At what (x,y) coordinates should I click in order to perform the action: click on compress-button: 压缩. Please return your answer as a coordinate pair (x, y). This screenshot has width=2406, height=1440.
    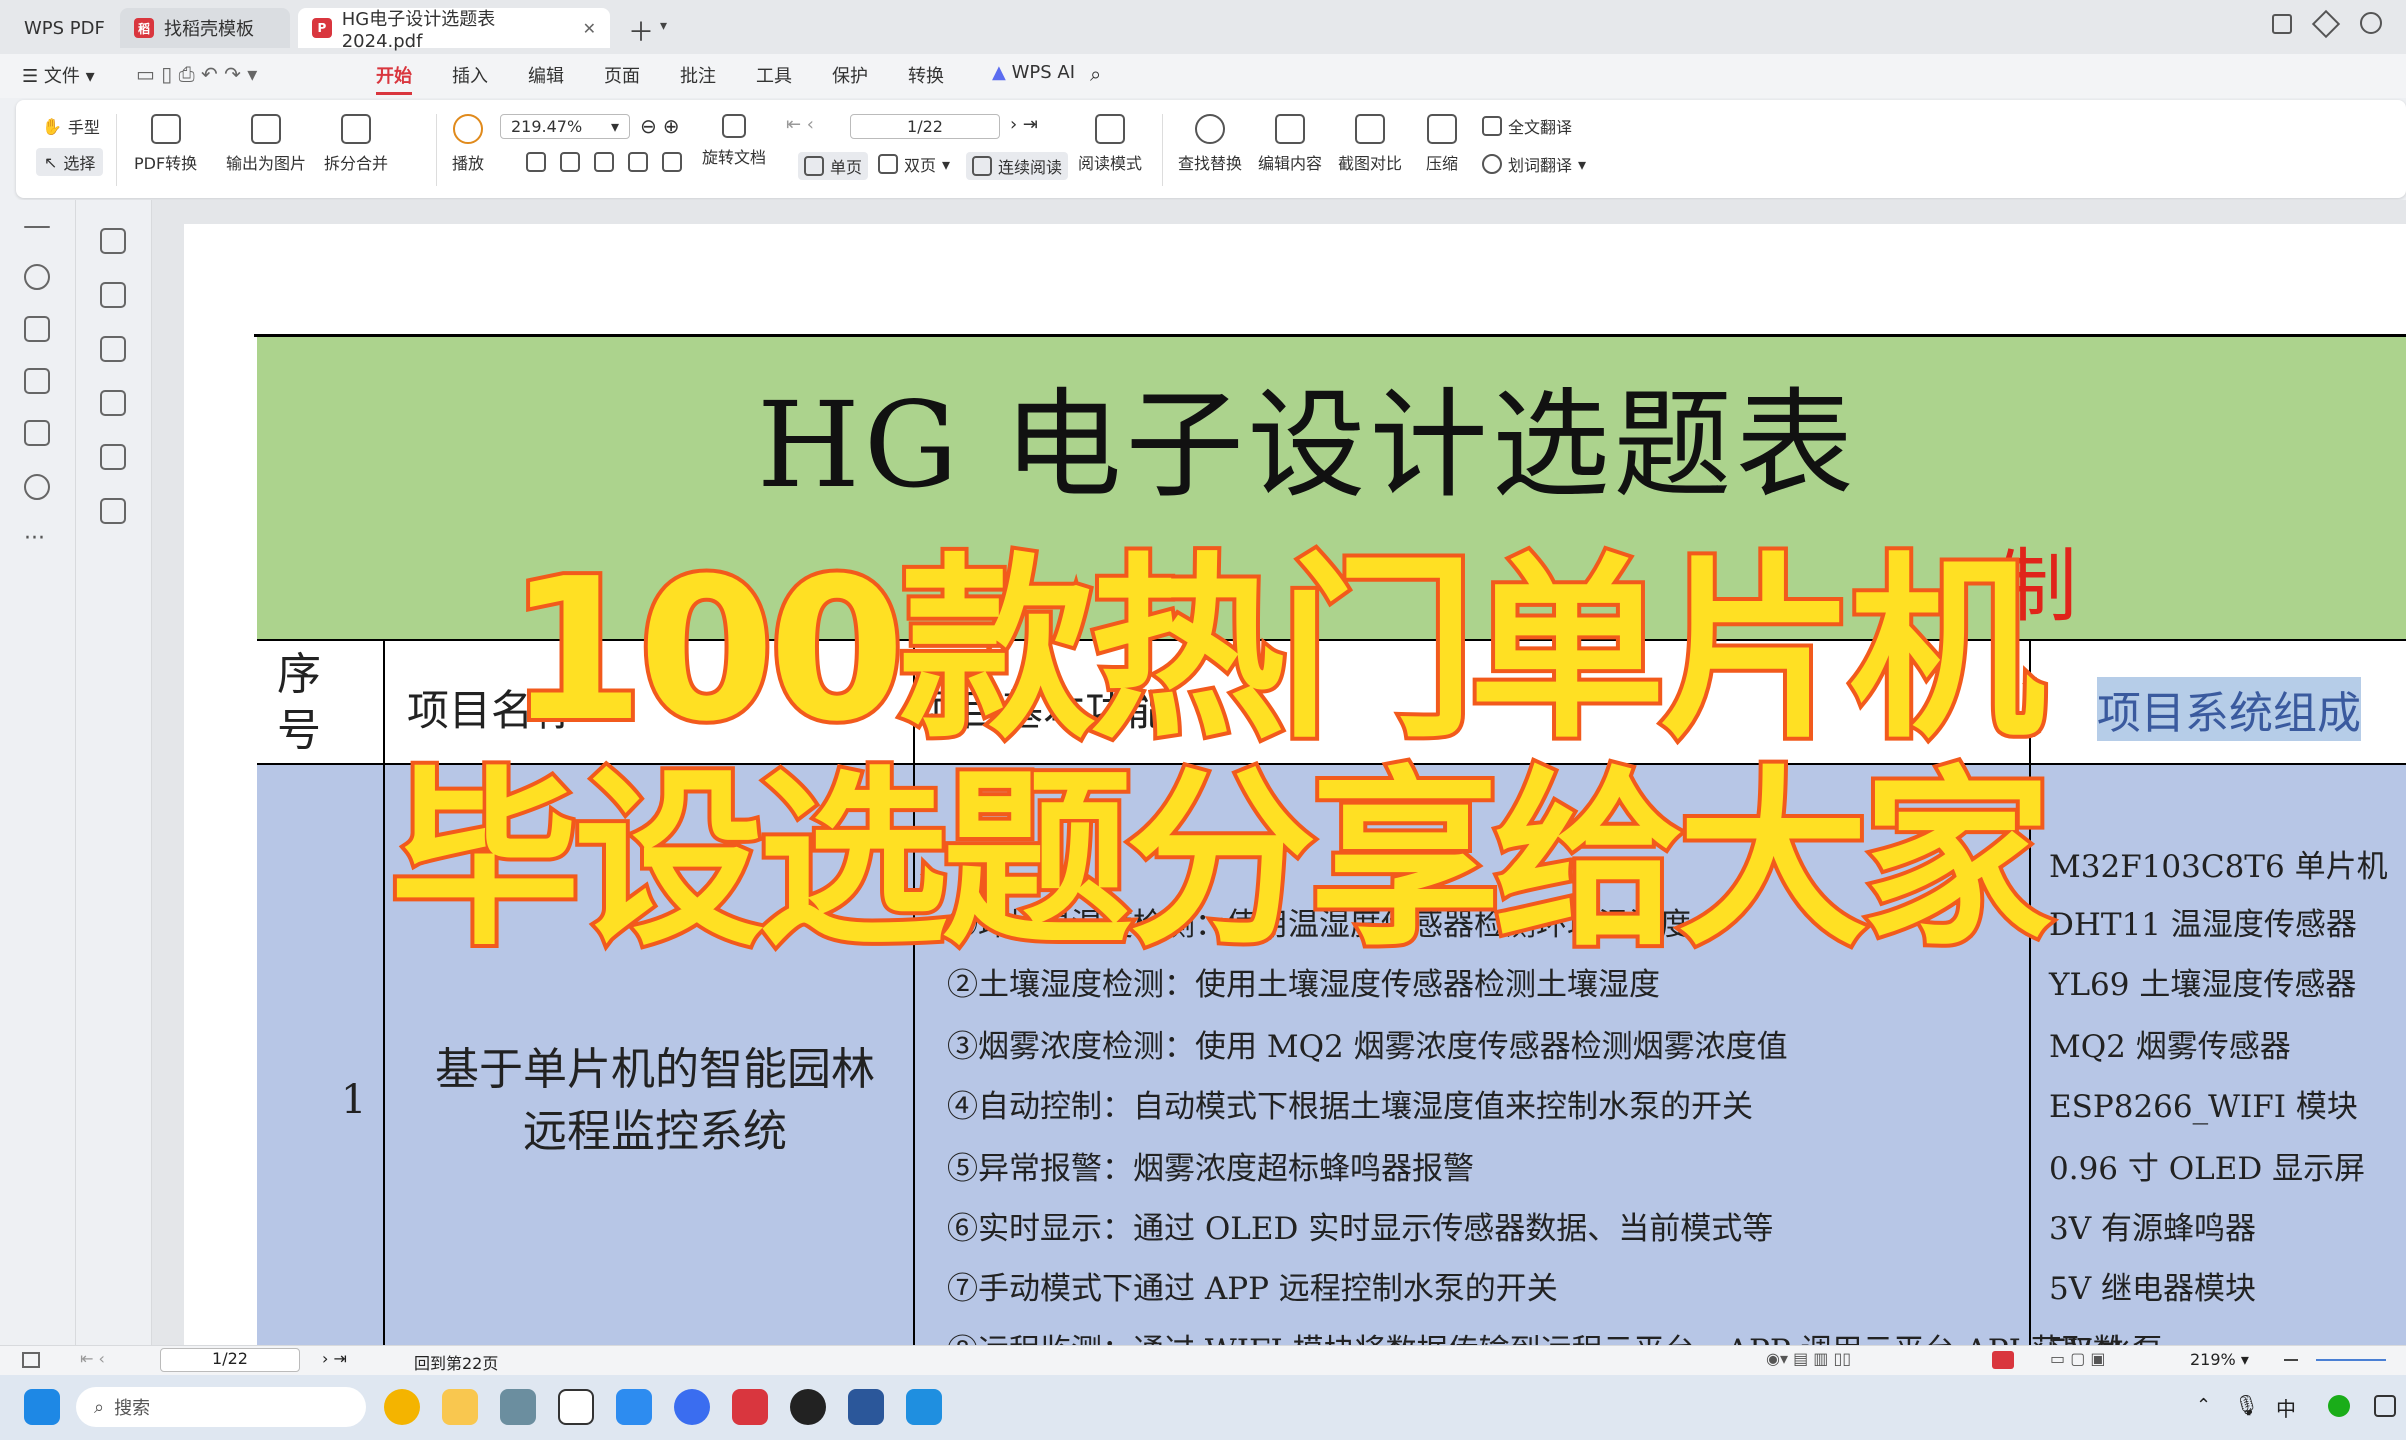
    Looking at the image, I should click on (1442, 144).